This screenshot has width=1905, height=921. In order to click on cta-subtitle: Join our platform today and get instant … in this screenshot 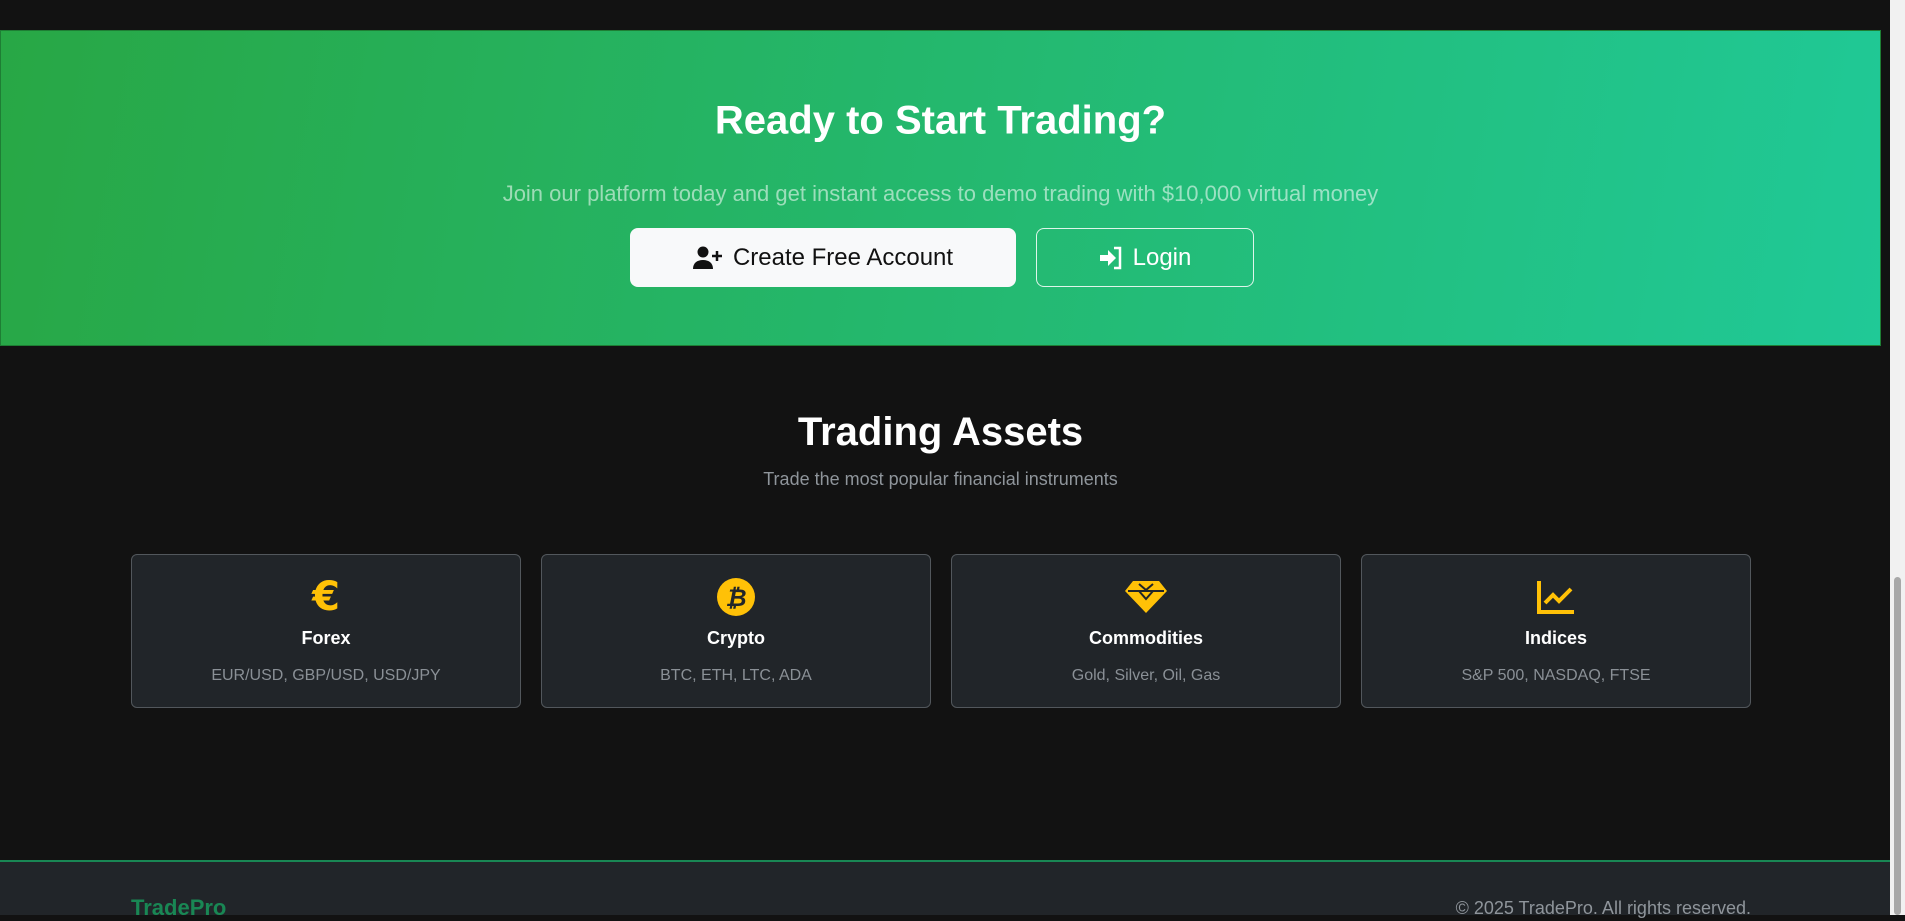, I will do `click(940, 193)`.